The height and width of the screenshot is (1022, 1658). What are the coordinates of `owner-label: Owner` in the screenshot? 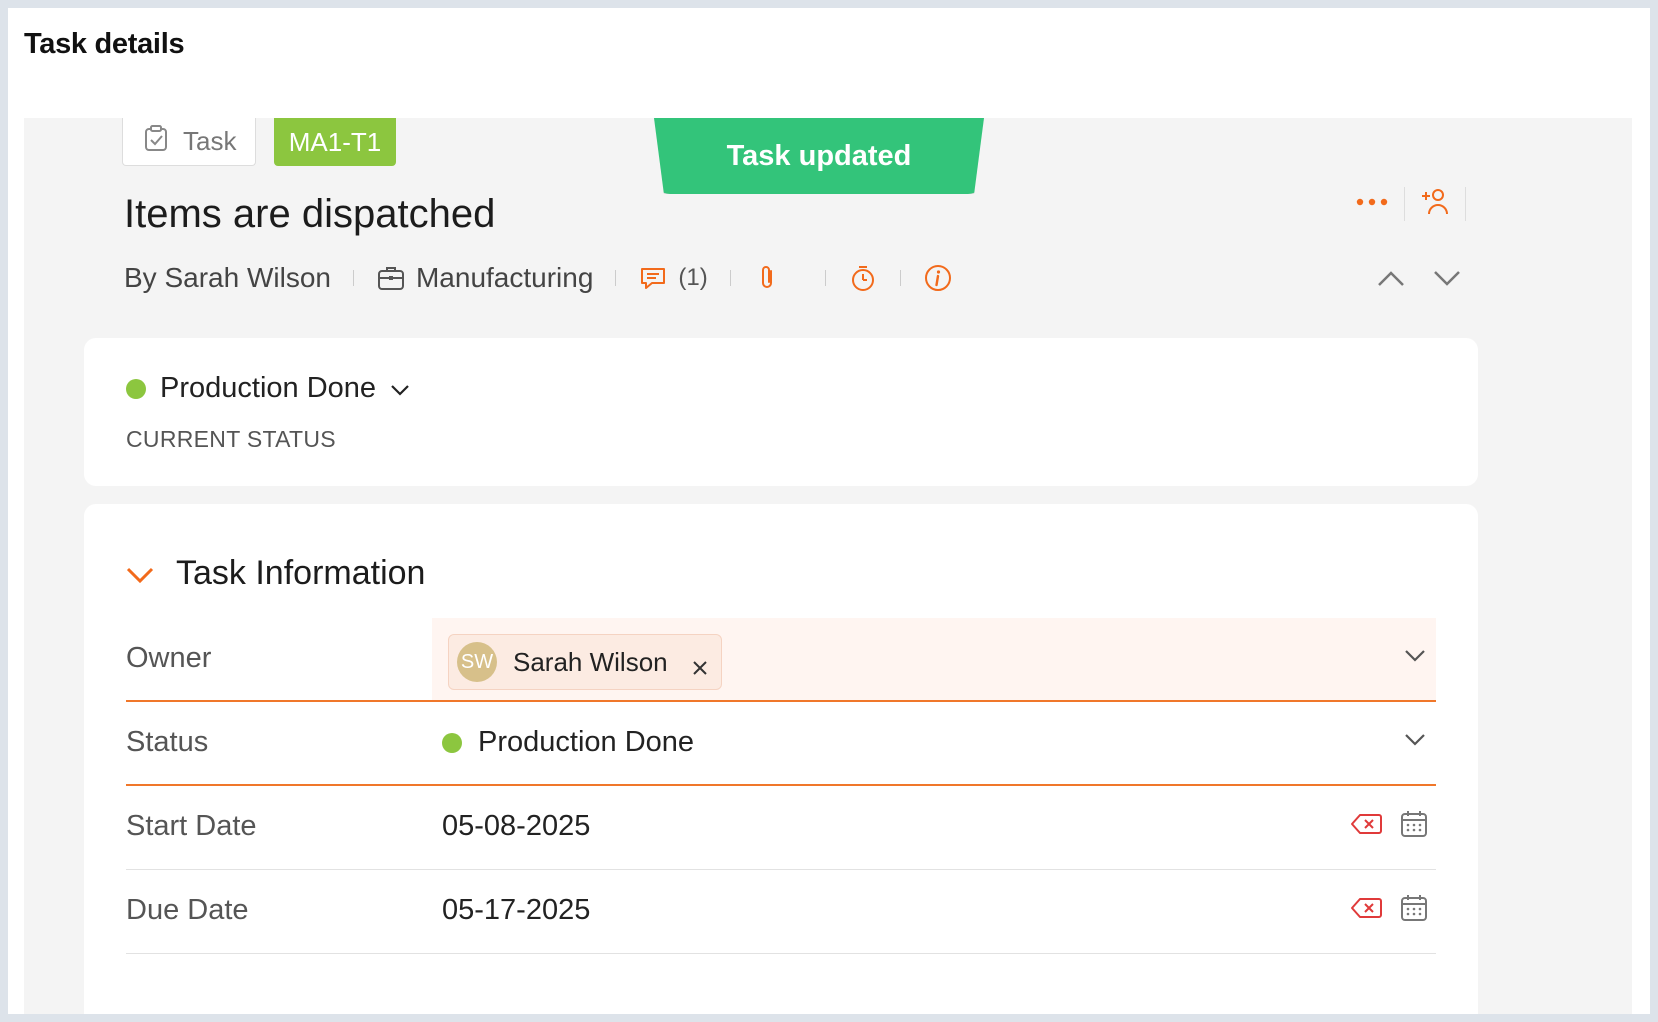 It's located at (169, 658).